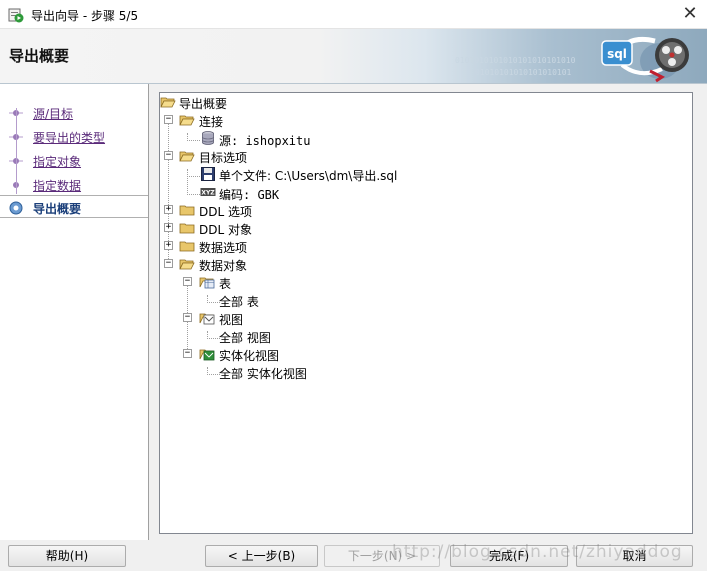 This screenshot has height=571, width=707. I want to click on tree-node-materialized-views: − 实体化视图, so click(310, 354).